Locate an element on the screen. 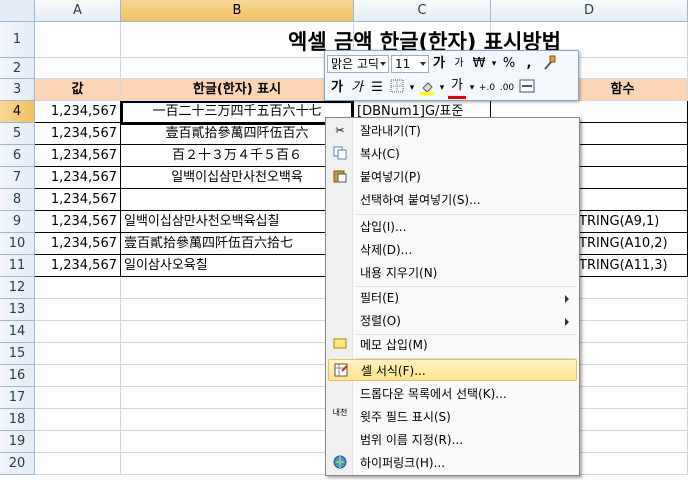 This screenshot has width=688, height=480. fill-color-icon is located at coordinates (427, 88).